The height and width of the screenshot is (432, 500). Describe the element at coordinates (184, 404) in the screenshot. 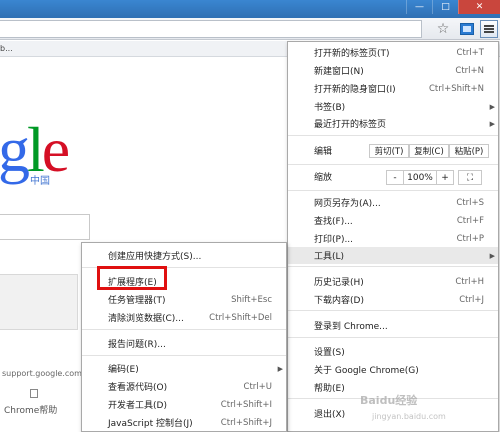

I see `submenu-item-dev-tools: 开发者工具(D) Ctrl+Shift+I` at that location.